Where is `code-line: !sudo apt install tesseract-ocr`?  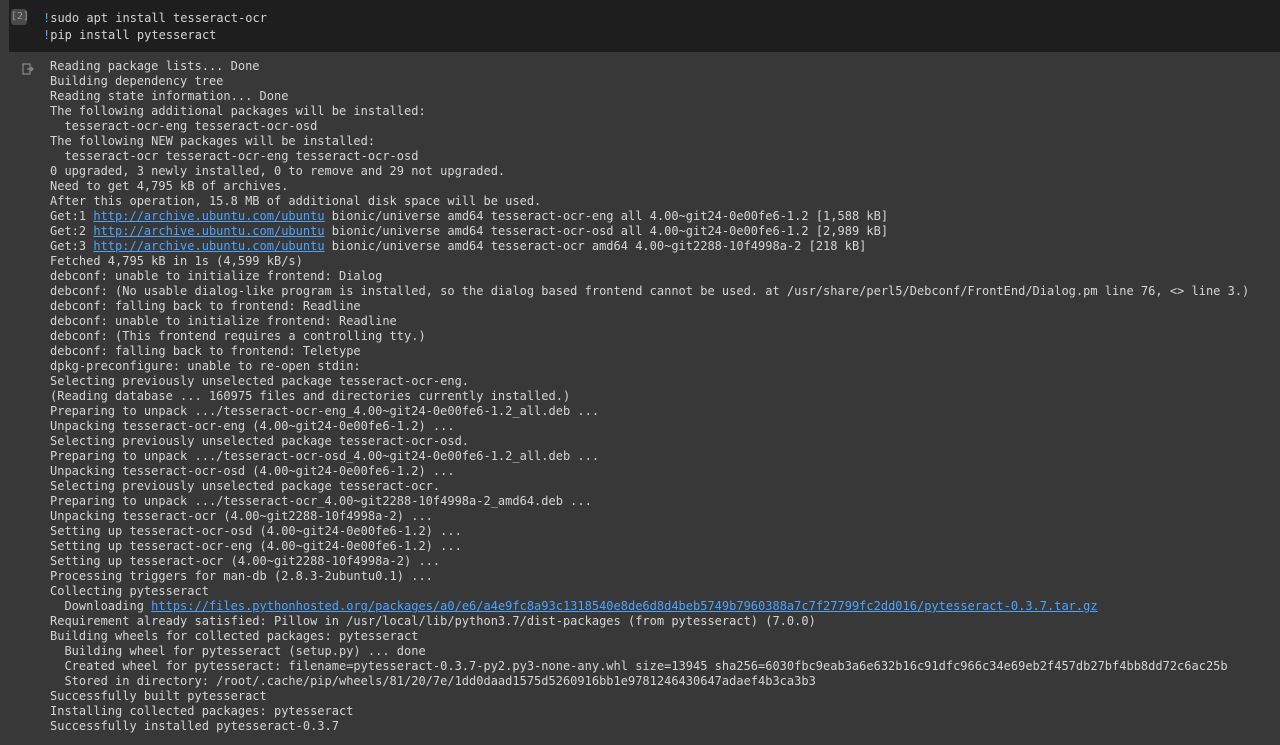 code-line: !sudo apt install tesseract-ocr is located at coordinates (155, 18).